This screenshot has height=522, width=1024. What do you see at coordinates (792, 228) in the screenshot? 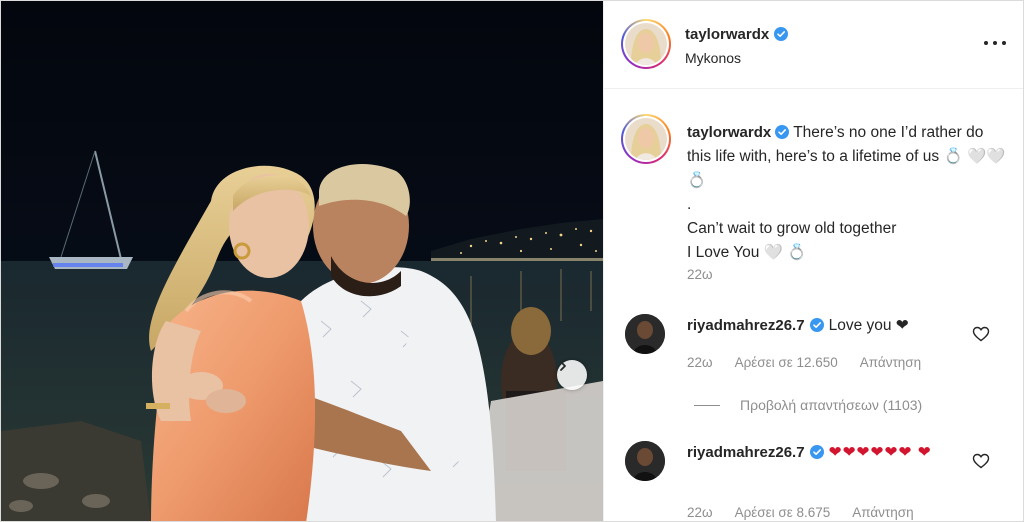
I see `caption-text-line: Can’t wait to grow old together` at bounding box center [792, 228].